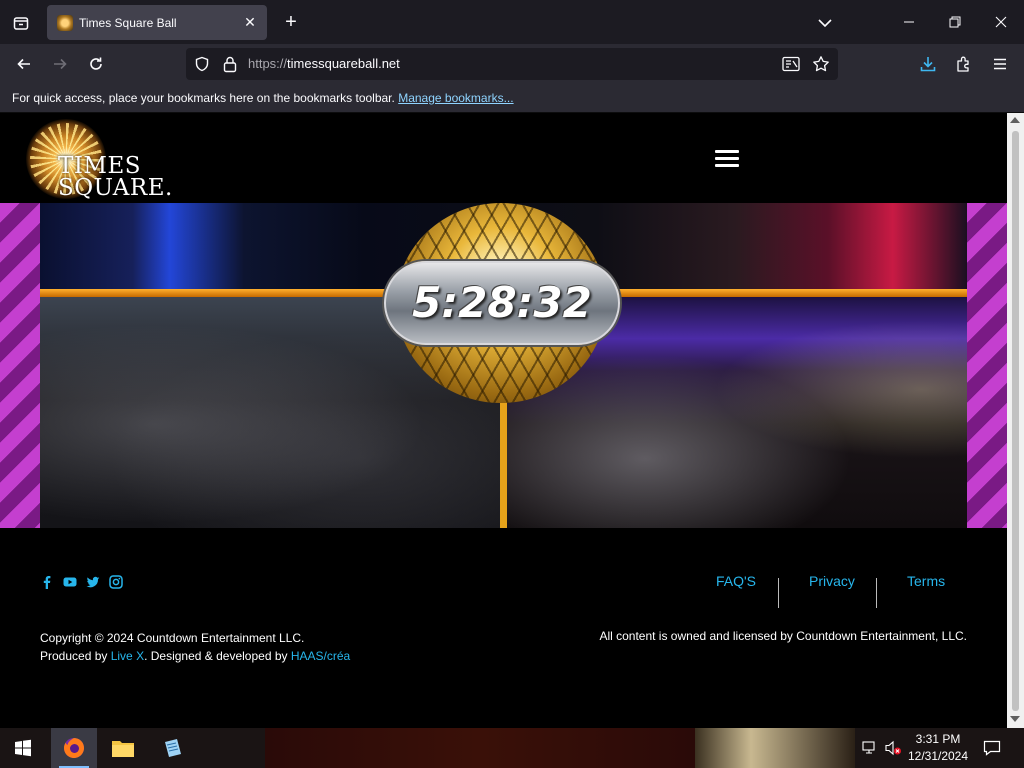  I want to click on tab-bar: Times Square Ball ✕ +, so click(512, 22).